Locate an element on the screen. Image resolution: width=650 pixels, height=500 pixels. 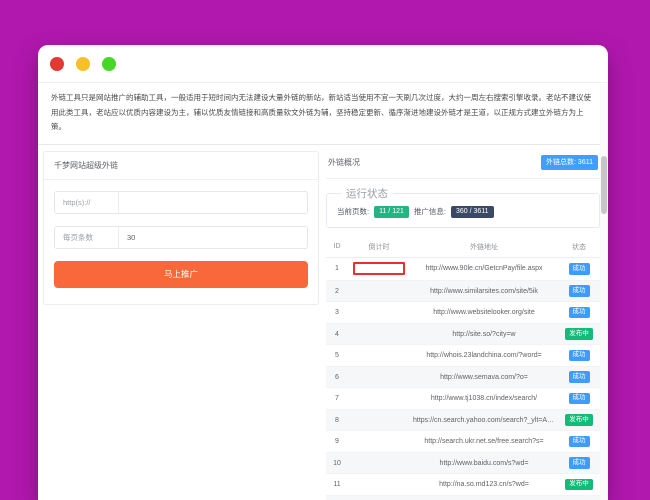
table-row: 6 http://www.semava.com/?o= 成功 is located at coordinates (463, 377).